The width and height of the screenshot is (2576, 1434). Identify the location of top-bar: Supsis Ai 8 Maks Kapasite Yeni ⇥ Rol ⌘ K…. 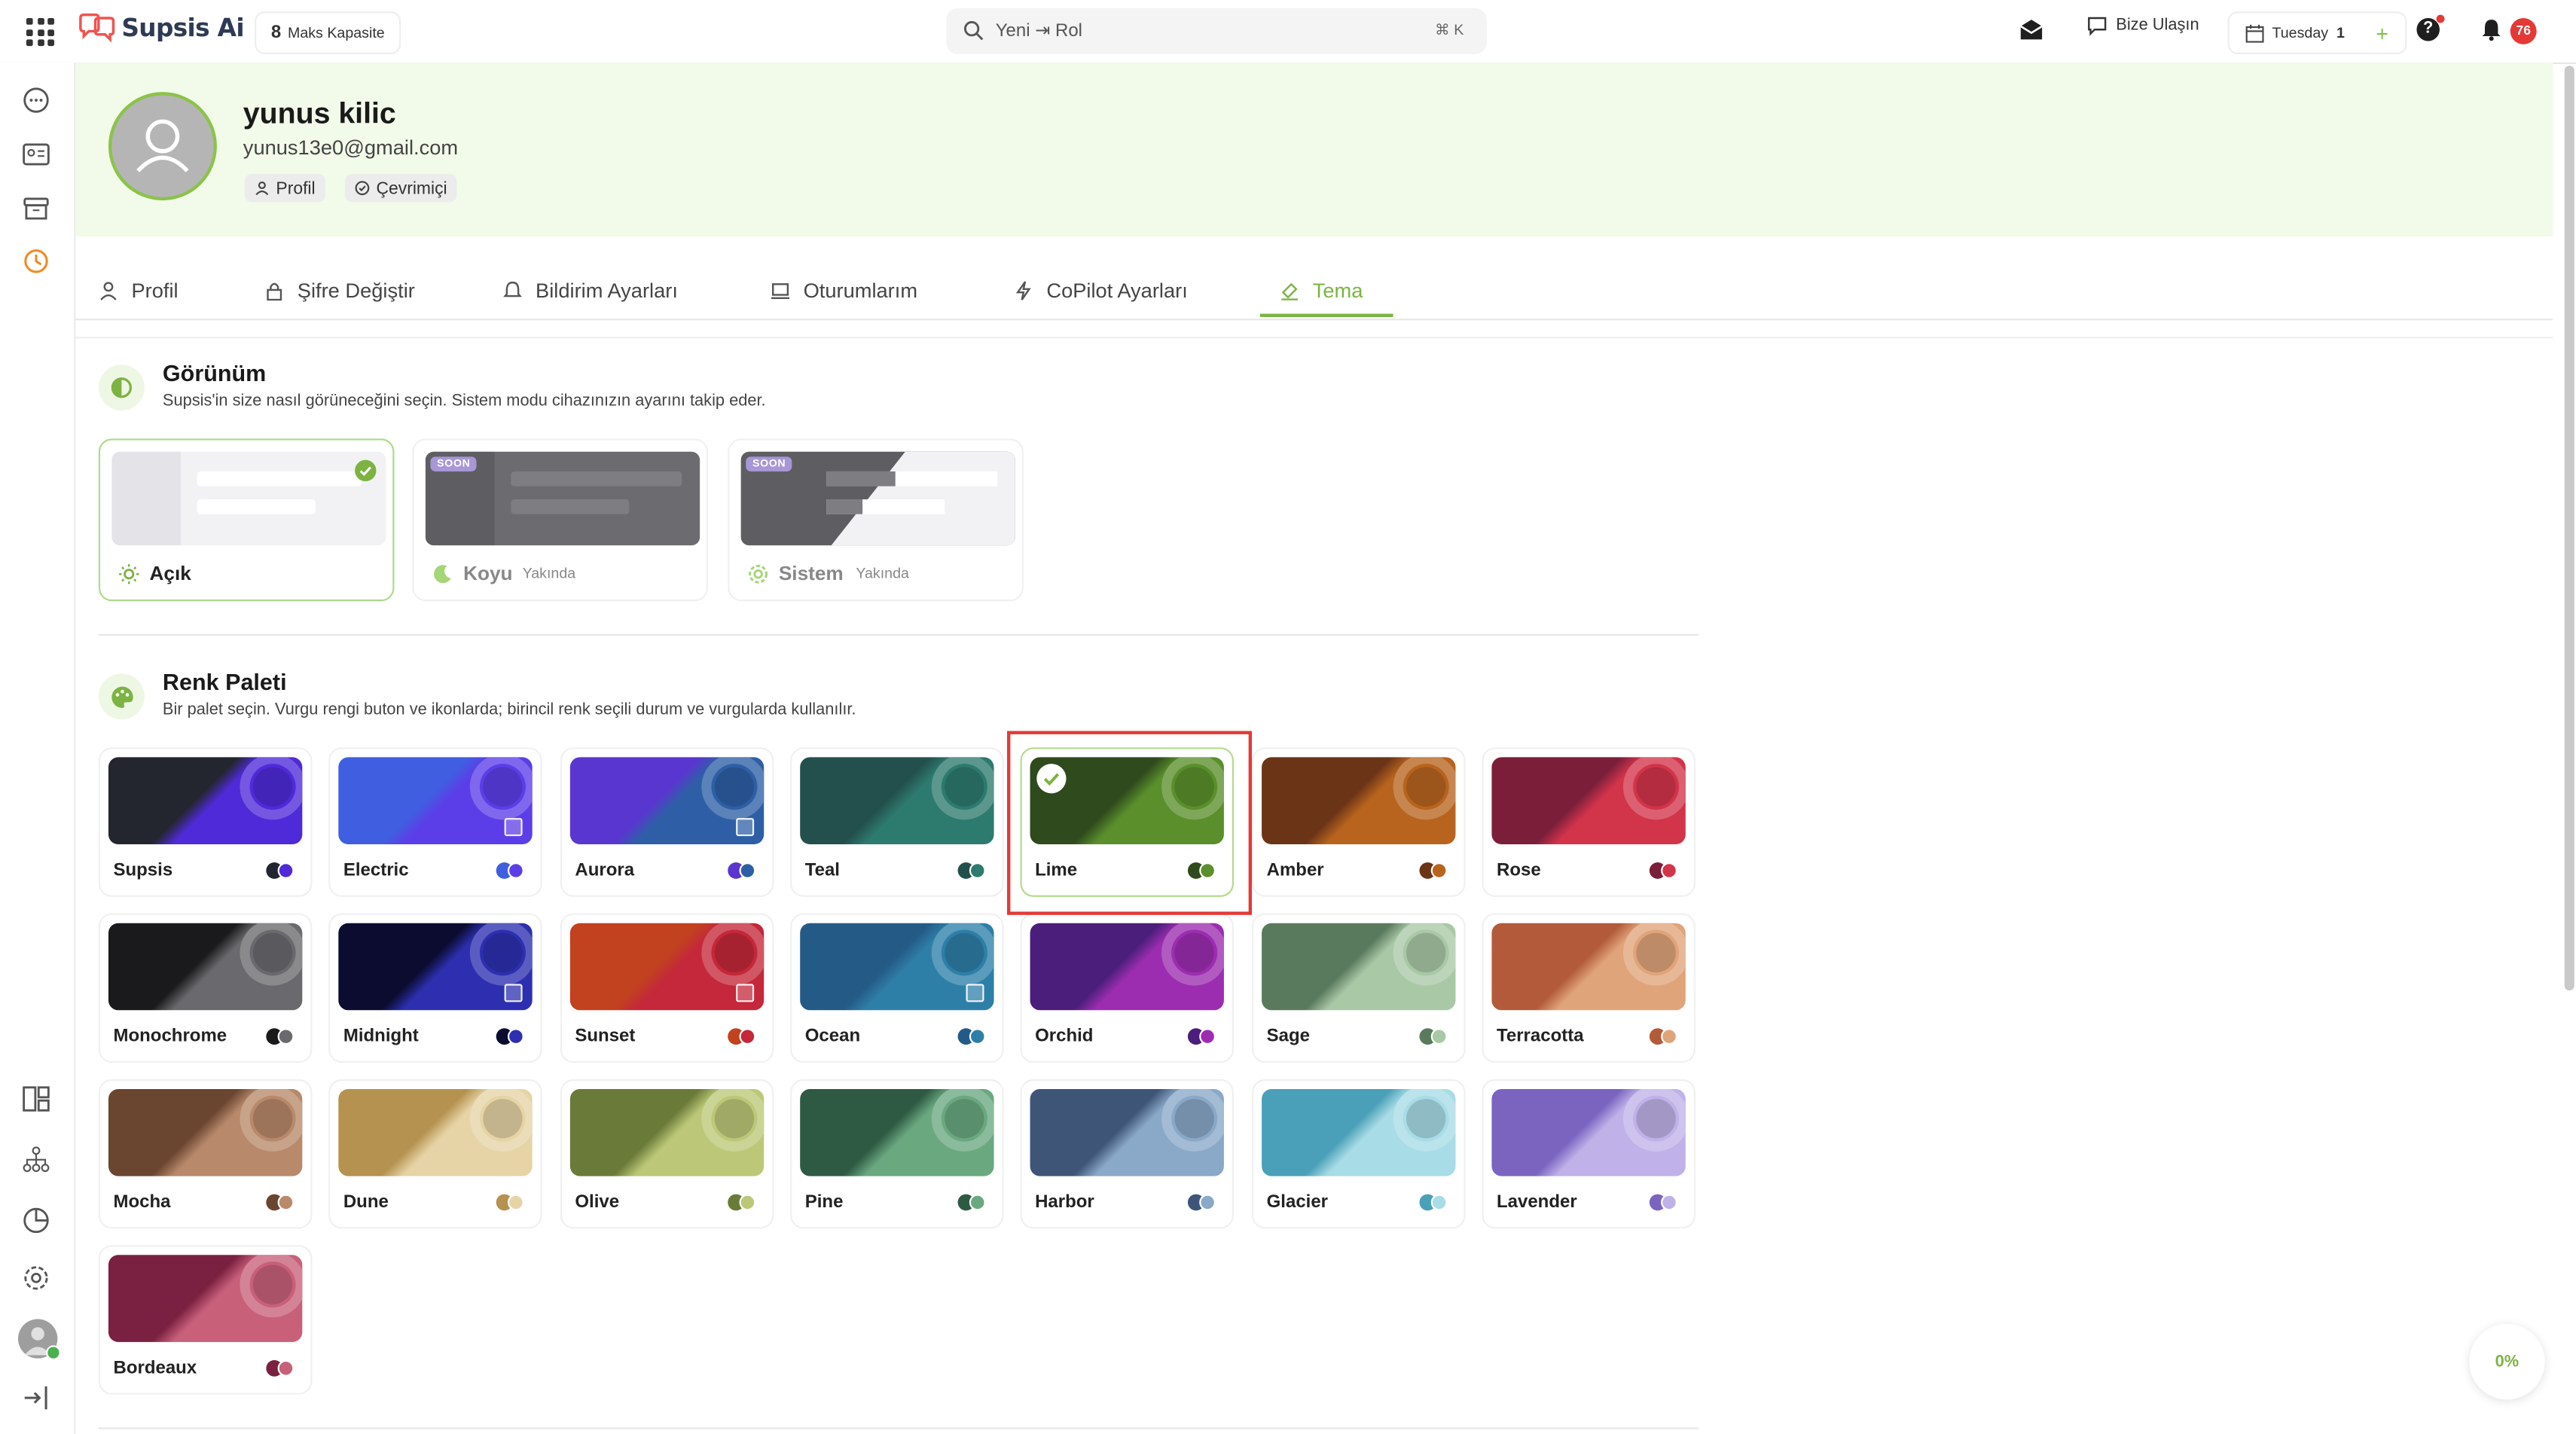
(1288, 32).